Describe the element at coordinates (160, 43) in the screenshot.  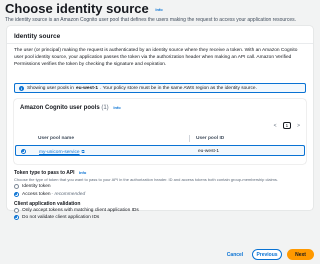
I see `panel-divider` at that location.